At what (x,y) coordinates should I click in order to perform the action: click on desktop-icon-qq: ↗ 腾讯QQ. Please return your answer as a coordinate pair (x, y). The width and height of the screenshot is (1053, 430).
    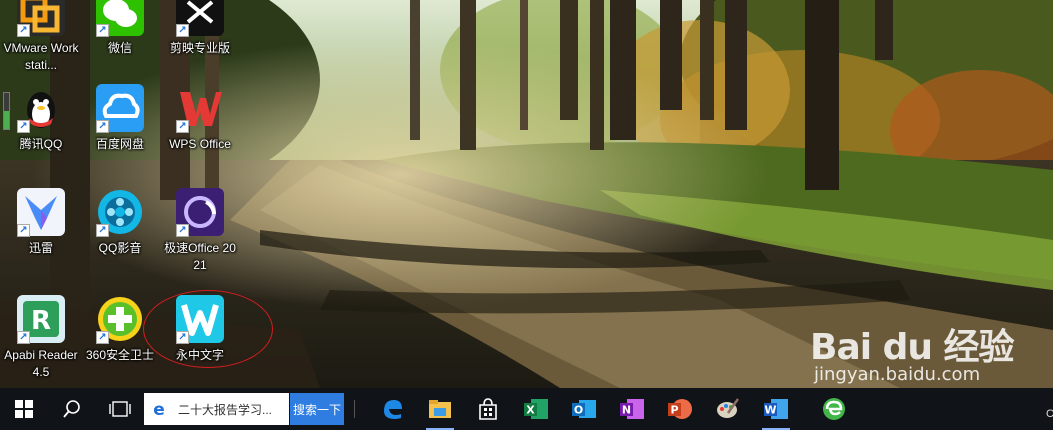
    Looking at the image, I should click on (41, 134).